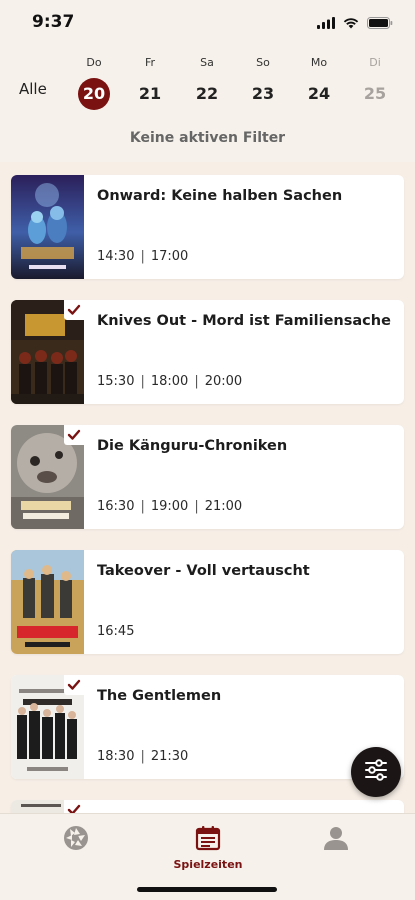 This screenshot has height=900, width=415. Describe the element at coordinates (94, 94) in the screenshot. I see `day-number: 20` at that location.